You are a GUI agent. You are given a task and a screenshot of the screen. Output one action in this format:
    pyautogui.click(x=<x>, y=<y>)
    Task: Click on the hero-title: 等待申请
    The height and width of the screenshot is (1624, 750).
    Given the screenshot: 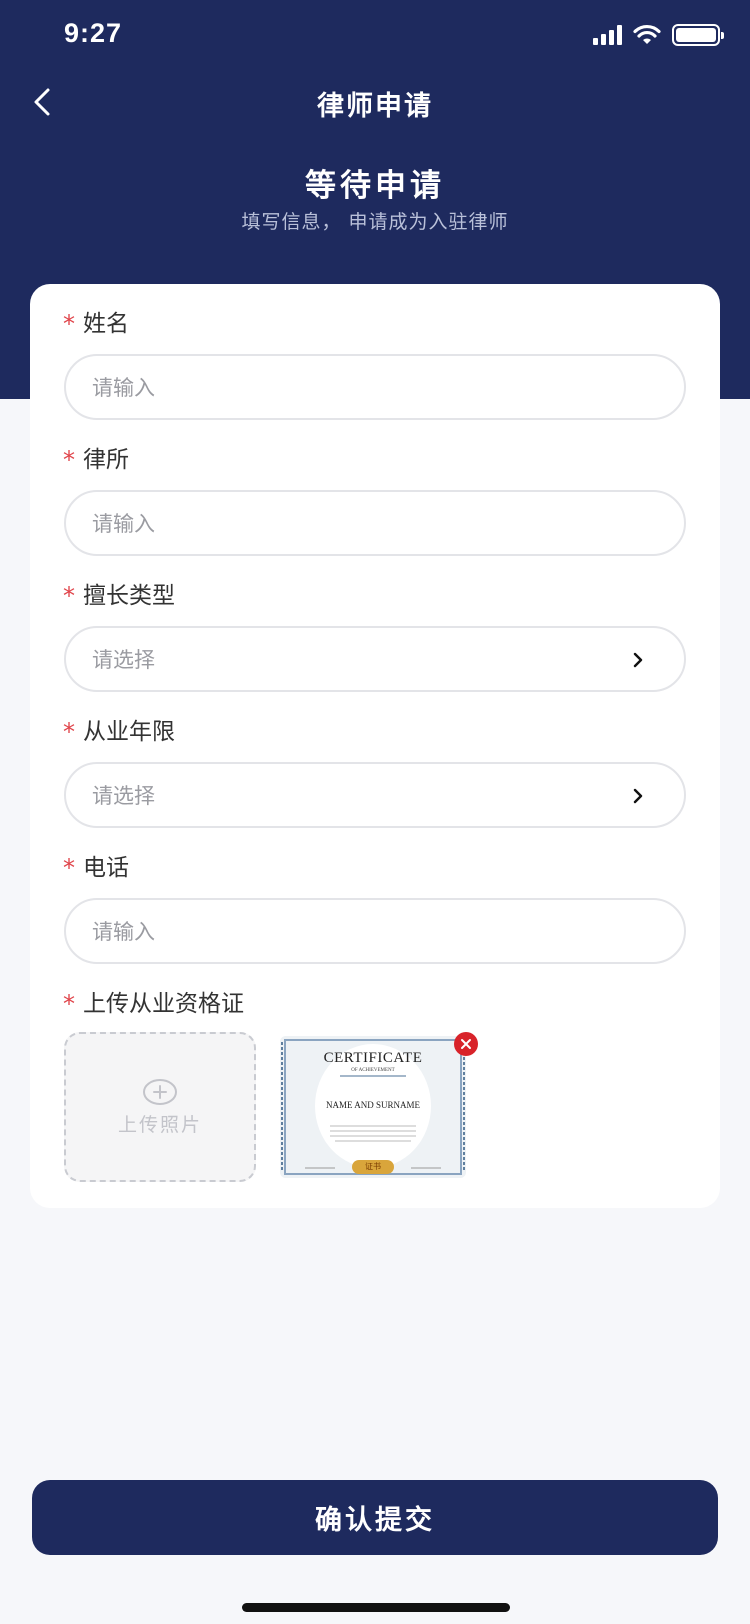 What is the action you would take?
    pyautogui.click(x=375, y=186)
    